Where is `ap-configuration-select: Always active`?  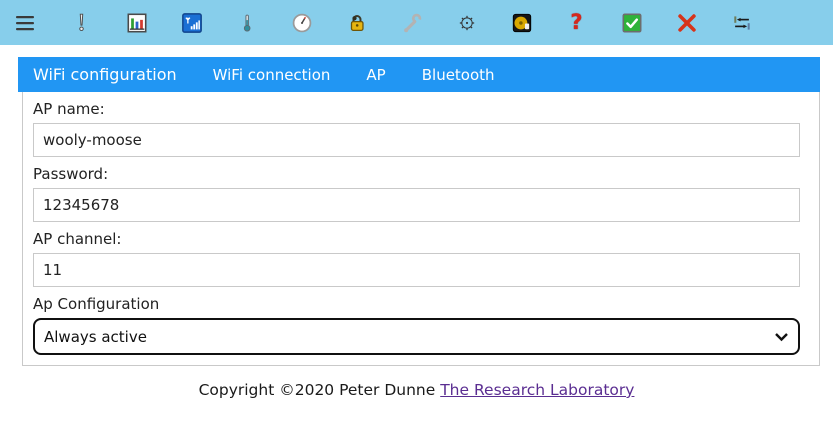 ap-configuration-select: Always active is located at coordinates (416, 336).